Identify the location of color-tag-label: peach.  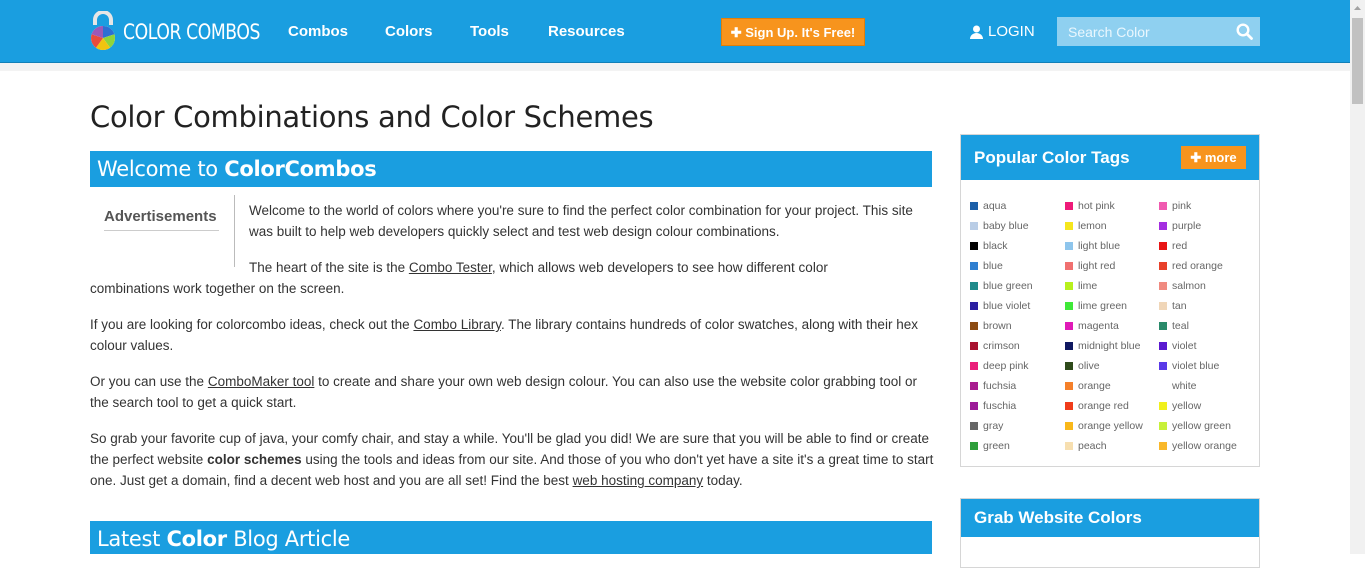
(1092, 446).